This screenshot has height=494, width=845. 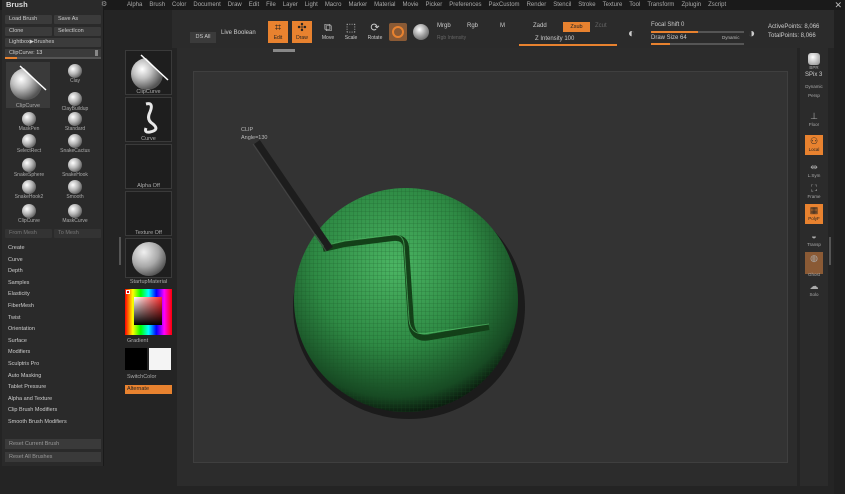 What do you see at coordinates (53, 444) in the screenshot?
I see `reset-current-brush-button: Reset Current Brush` at bounding box center [53, 444].